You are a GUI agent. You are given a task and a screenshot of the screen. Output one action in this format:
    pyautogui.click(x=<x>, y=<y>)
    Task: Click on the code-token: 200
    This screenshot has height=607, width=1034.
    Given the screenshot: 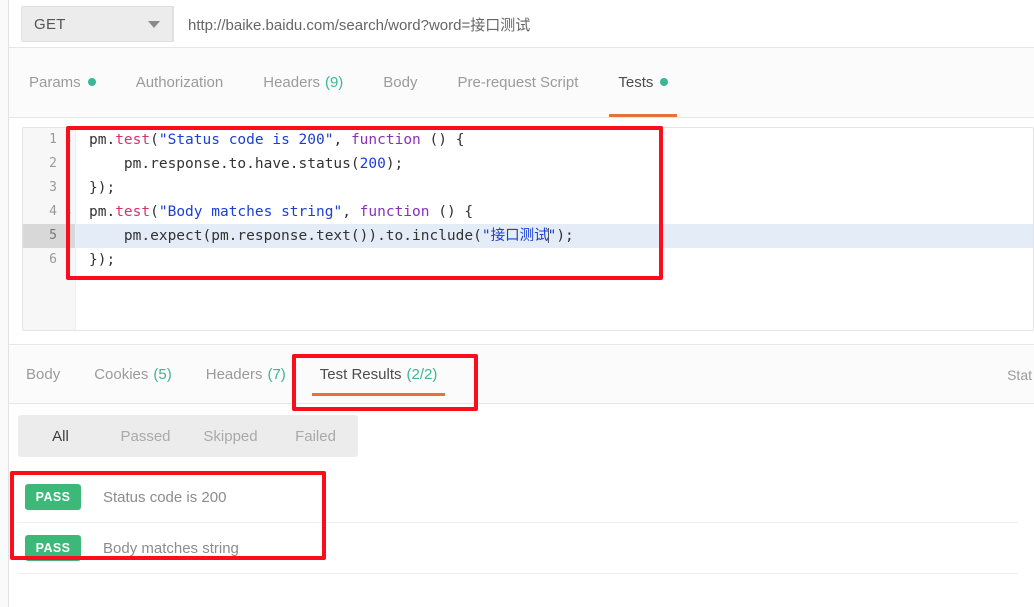 What is the action you would take?
    pyautogui.click(x=372, y=164)
    